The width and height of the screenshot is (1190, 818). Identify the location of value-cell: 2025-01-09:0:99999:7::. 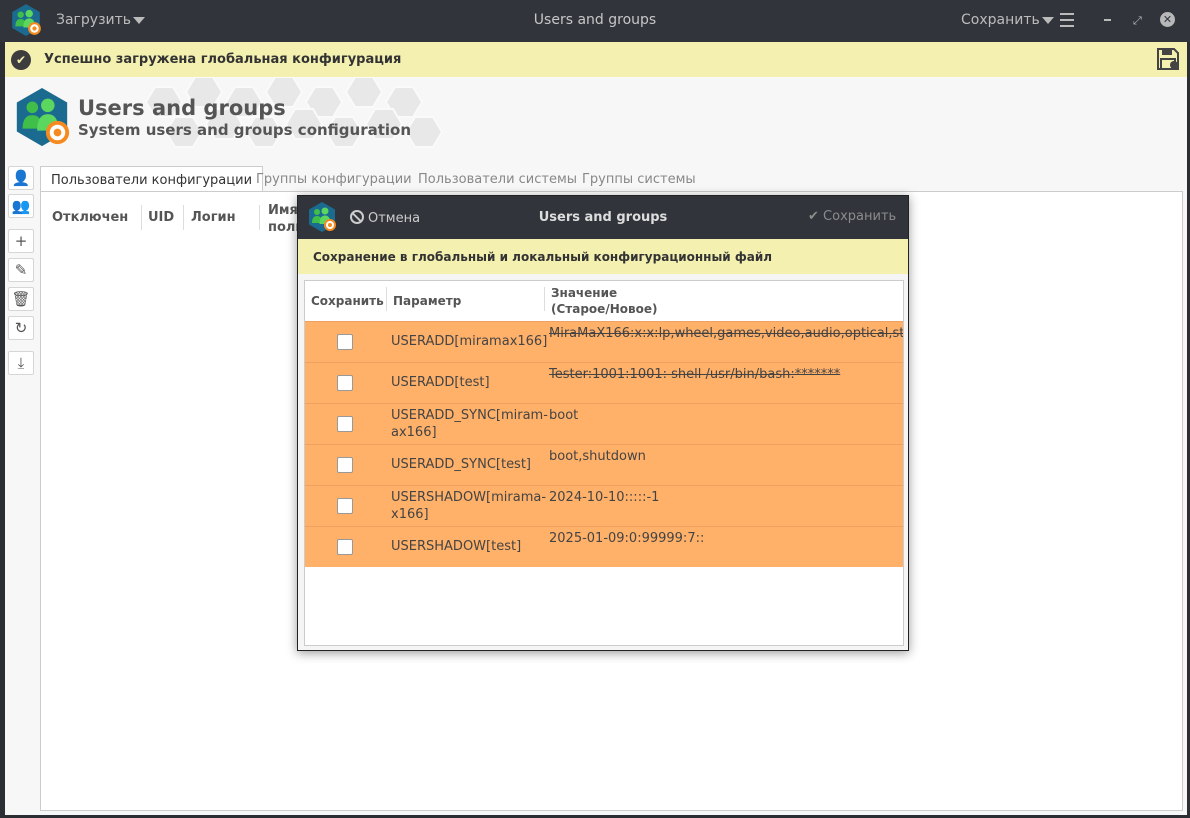
(627, 538).